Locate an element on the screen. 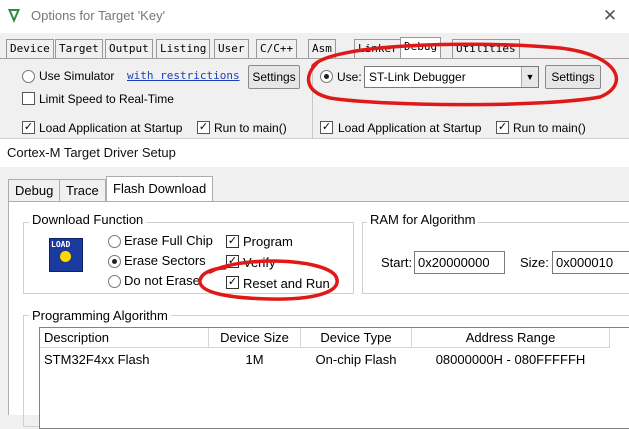 Image resolution: width=629 pixels, height=429 pixels. tab-c-cpp: C/C++ is located at coordinates (277, 48).